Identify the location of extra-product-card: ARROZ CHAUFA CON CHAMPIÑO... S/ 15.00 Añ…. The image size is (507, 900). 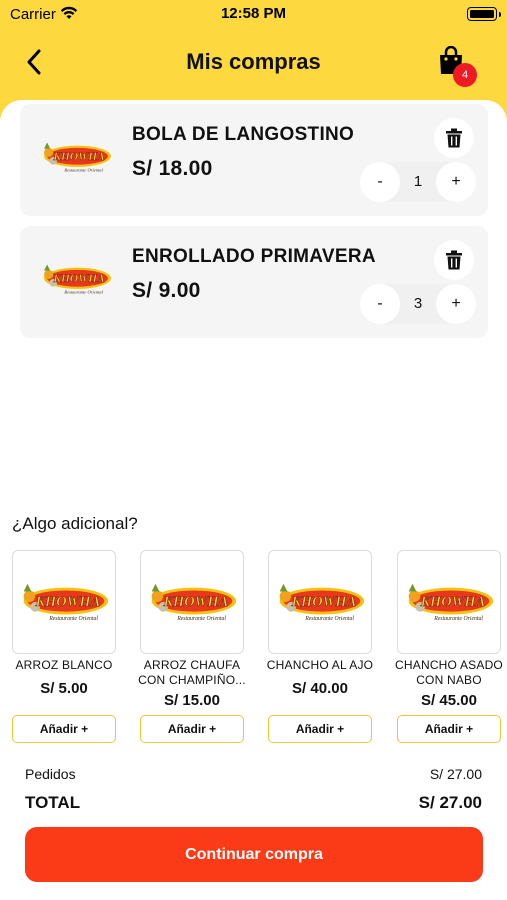
(192, 647).